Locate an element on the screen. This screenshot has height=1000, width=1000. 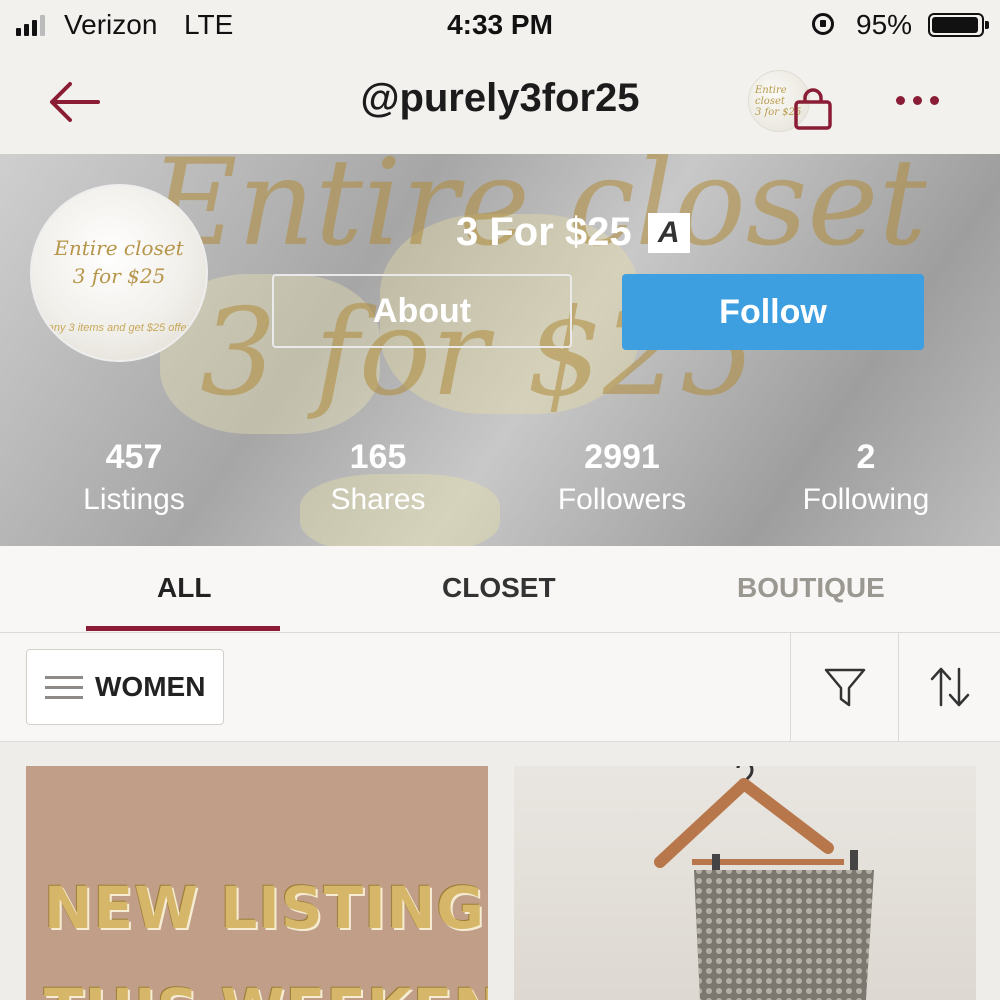
listing-promo-text: NEW LISTINGS is located at coordinates (266, 908).